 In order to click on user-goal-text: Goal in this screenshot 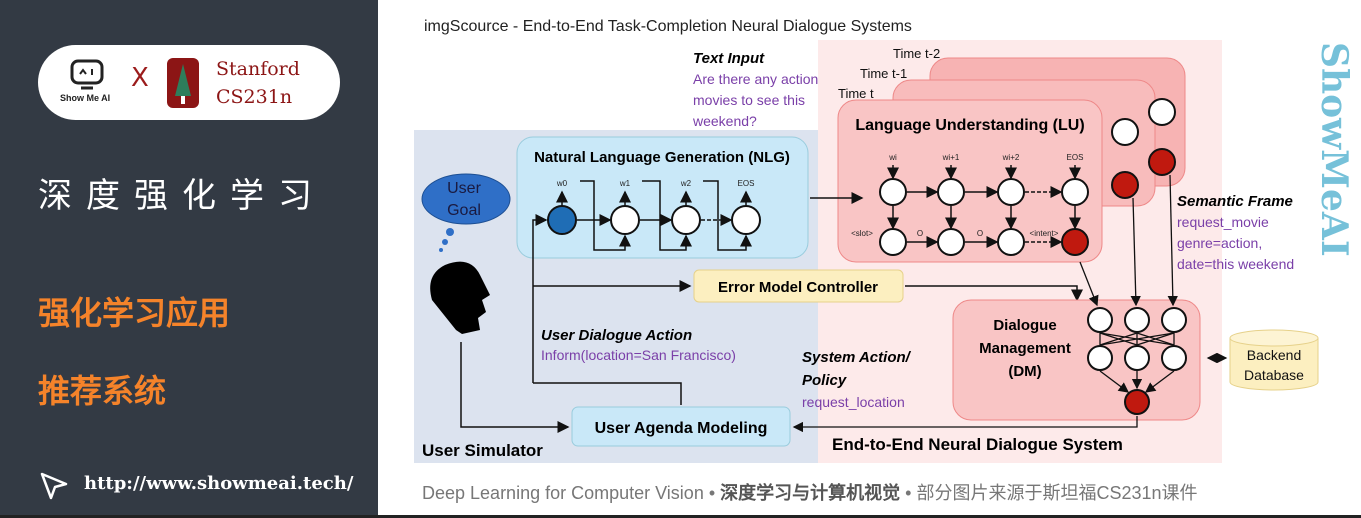, I will do `click(464, 210)`.